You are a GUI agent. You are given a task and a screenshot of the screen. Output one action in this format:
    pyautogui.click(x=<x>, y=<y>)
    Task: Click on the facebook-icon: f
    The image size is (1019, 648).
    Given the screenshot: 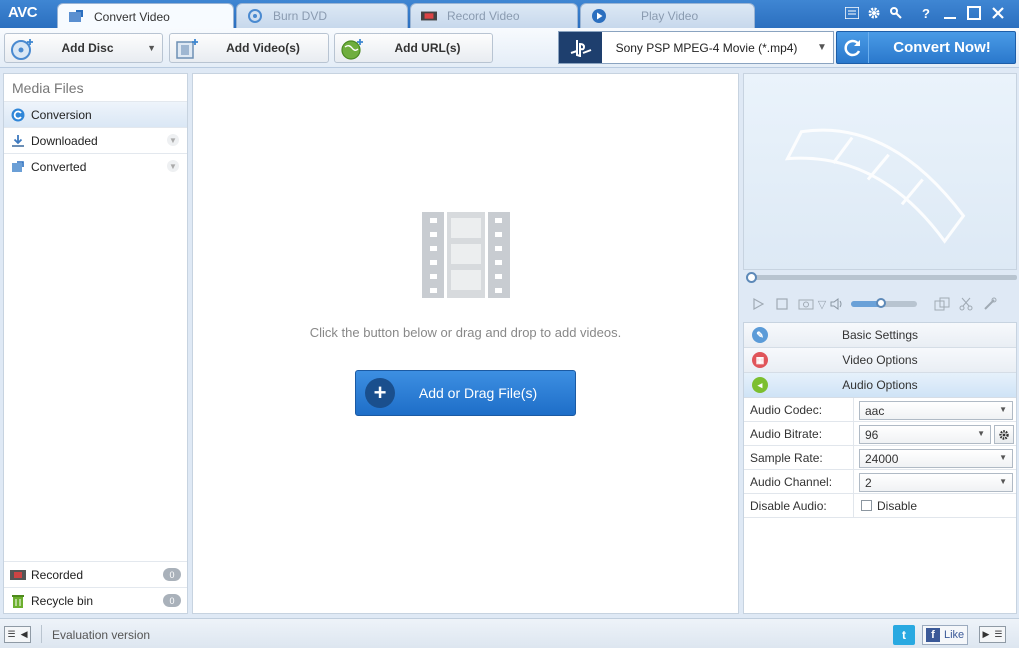 What is the action you would take?
    pyautogui.click(x=933, y=635)
    